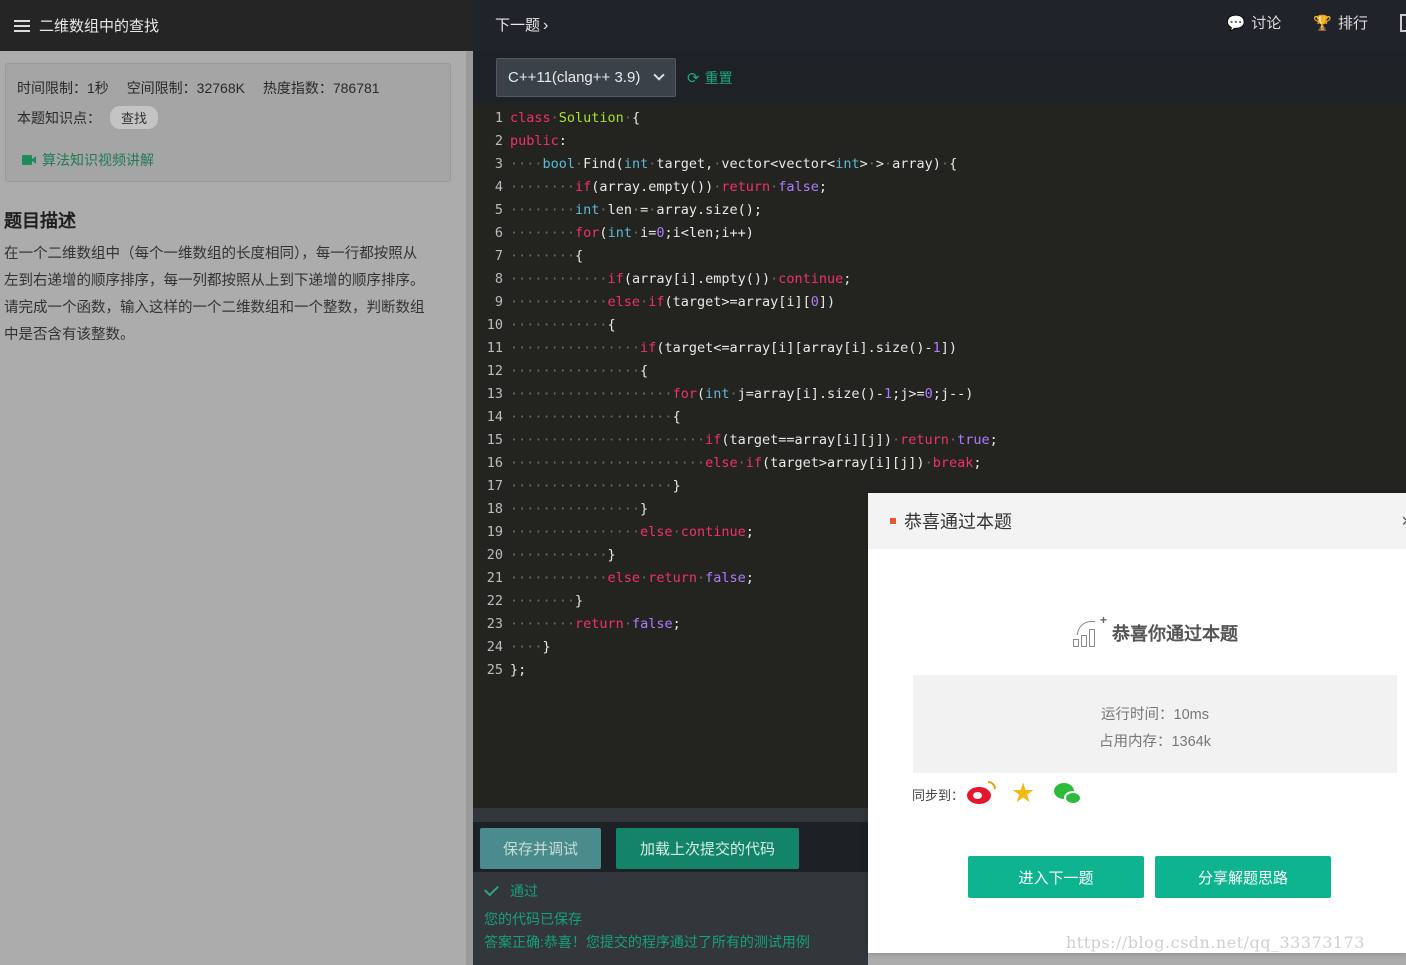  I want to click on watermark: https://blog.csdn.net/qq_33373173, so click(1215, 942).